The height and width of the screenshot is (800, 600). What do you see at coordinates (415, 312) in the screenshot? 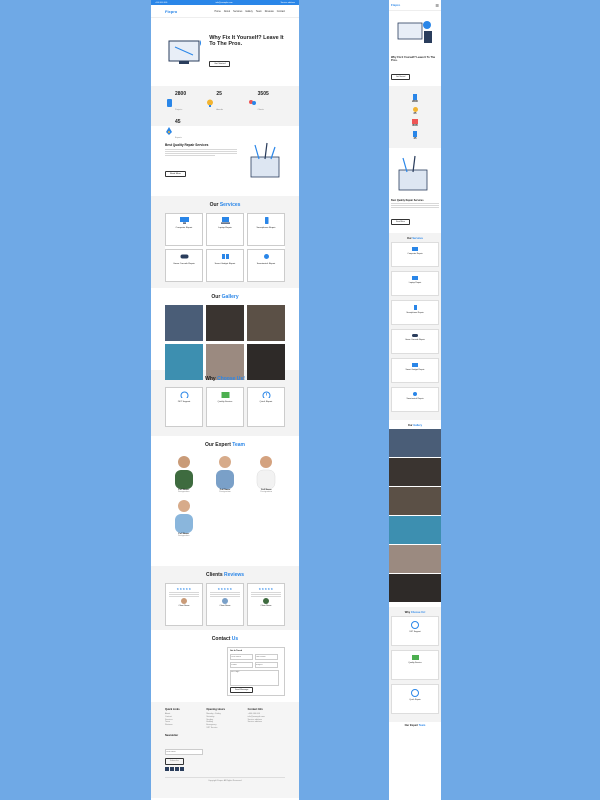
I see `mobile-service-card: Smartphone Repair` at bounding box center [415, 312].